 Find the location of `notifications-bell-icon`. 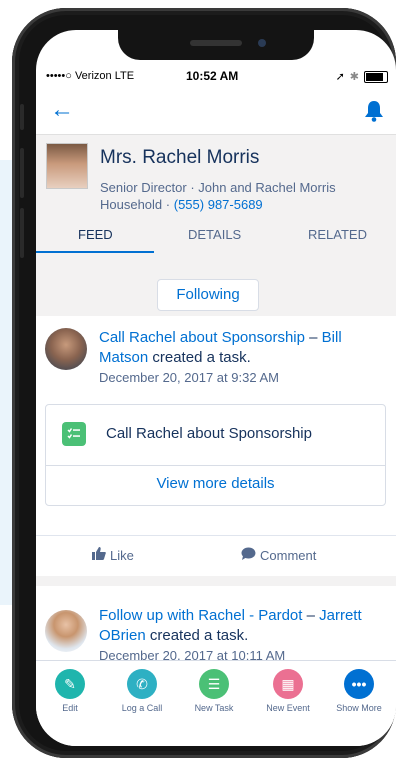

notifications-bell-icon is located at coordinates (374, 113).